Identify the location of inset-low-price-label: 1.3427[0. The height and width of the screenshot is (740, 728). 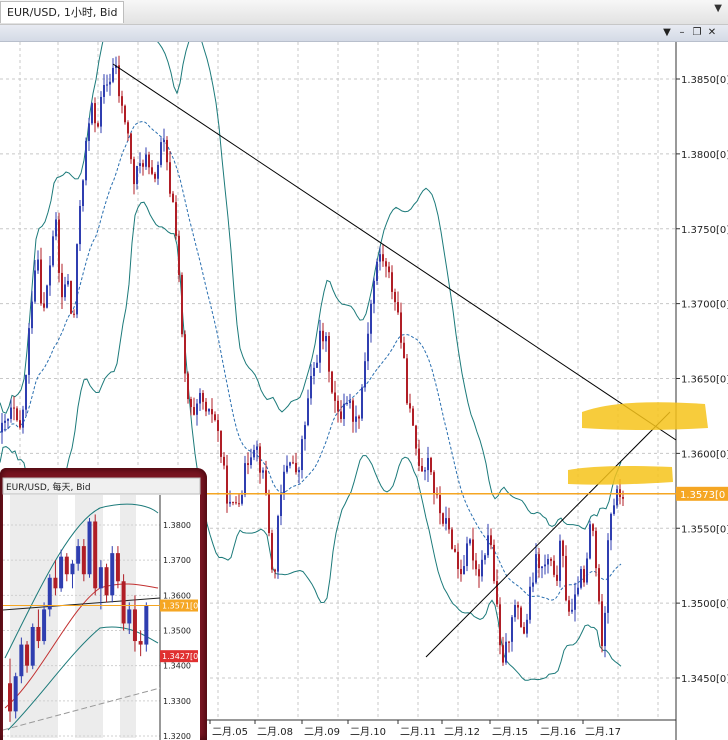
(180, 656).